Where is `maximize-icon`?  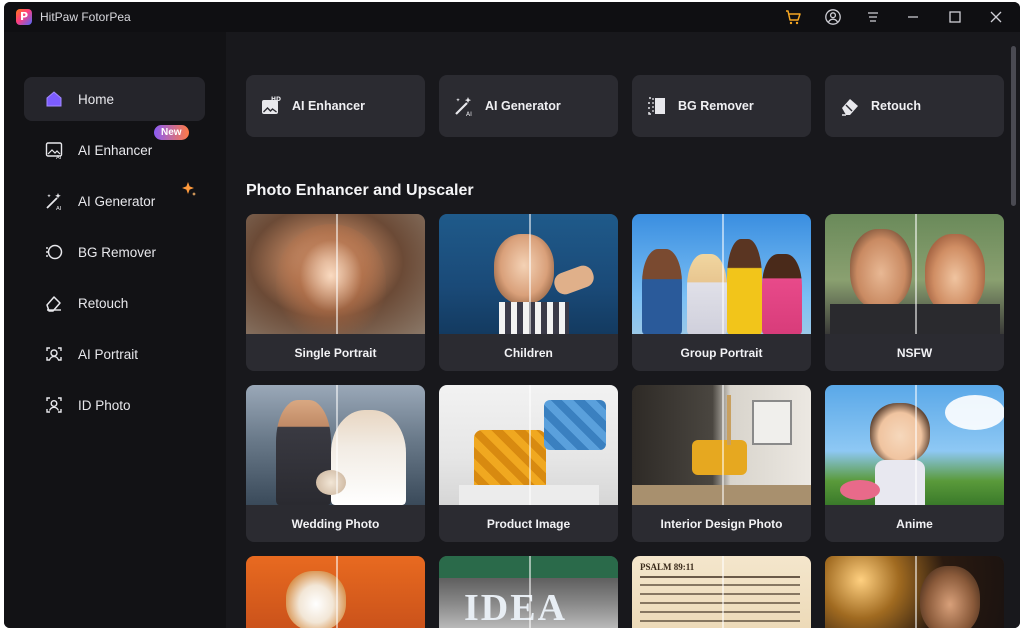 maximize-icon is located at coordinates (955, 17).